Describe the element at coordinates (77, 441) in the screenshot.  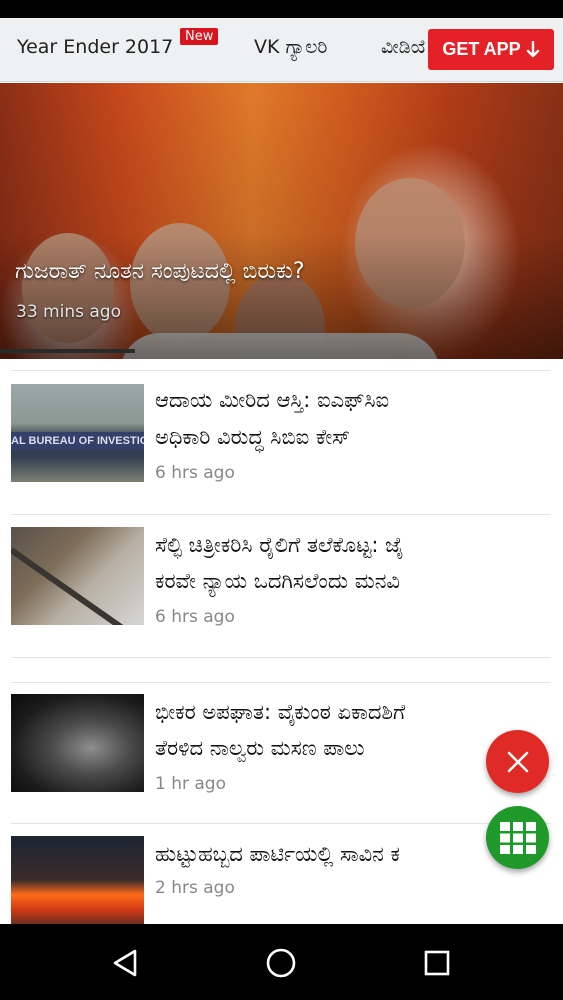
I see `thumbnail-sign-text: AL BUREAU OF INVESTIG` at that location.